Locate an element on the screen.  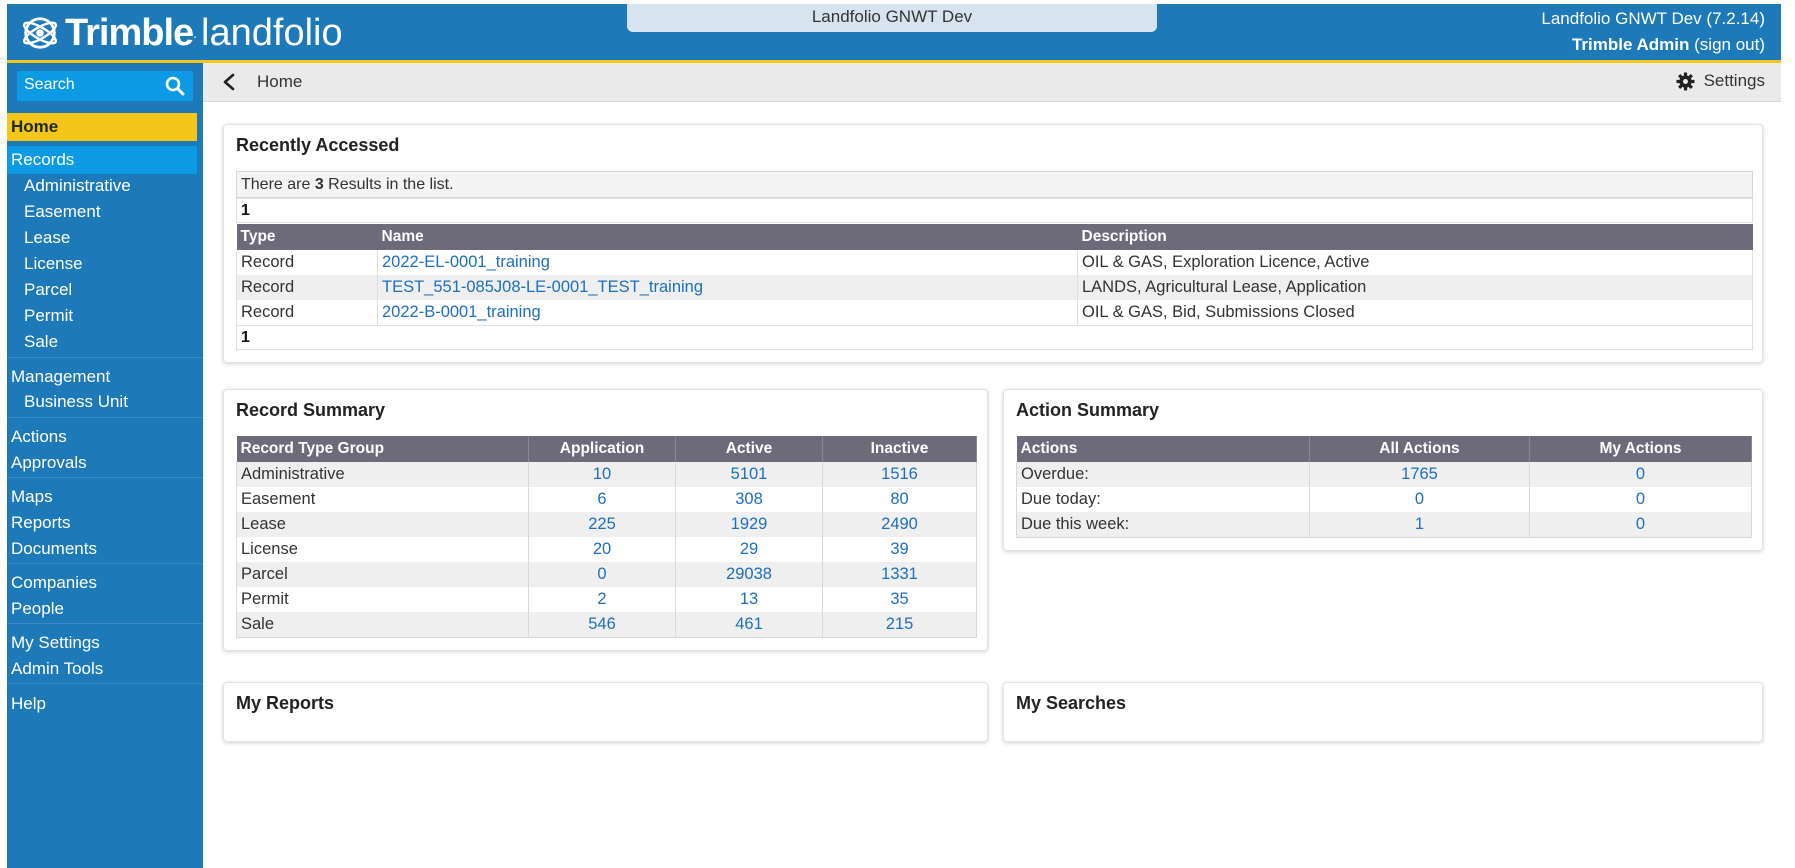
pager-bottom: 1 is located at coordinates (994, 337).